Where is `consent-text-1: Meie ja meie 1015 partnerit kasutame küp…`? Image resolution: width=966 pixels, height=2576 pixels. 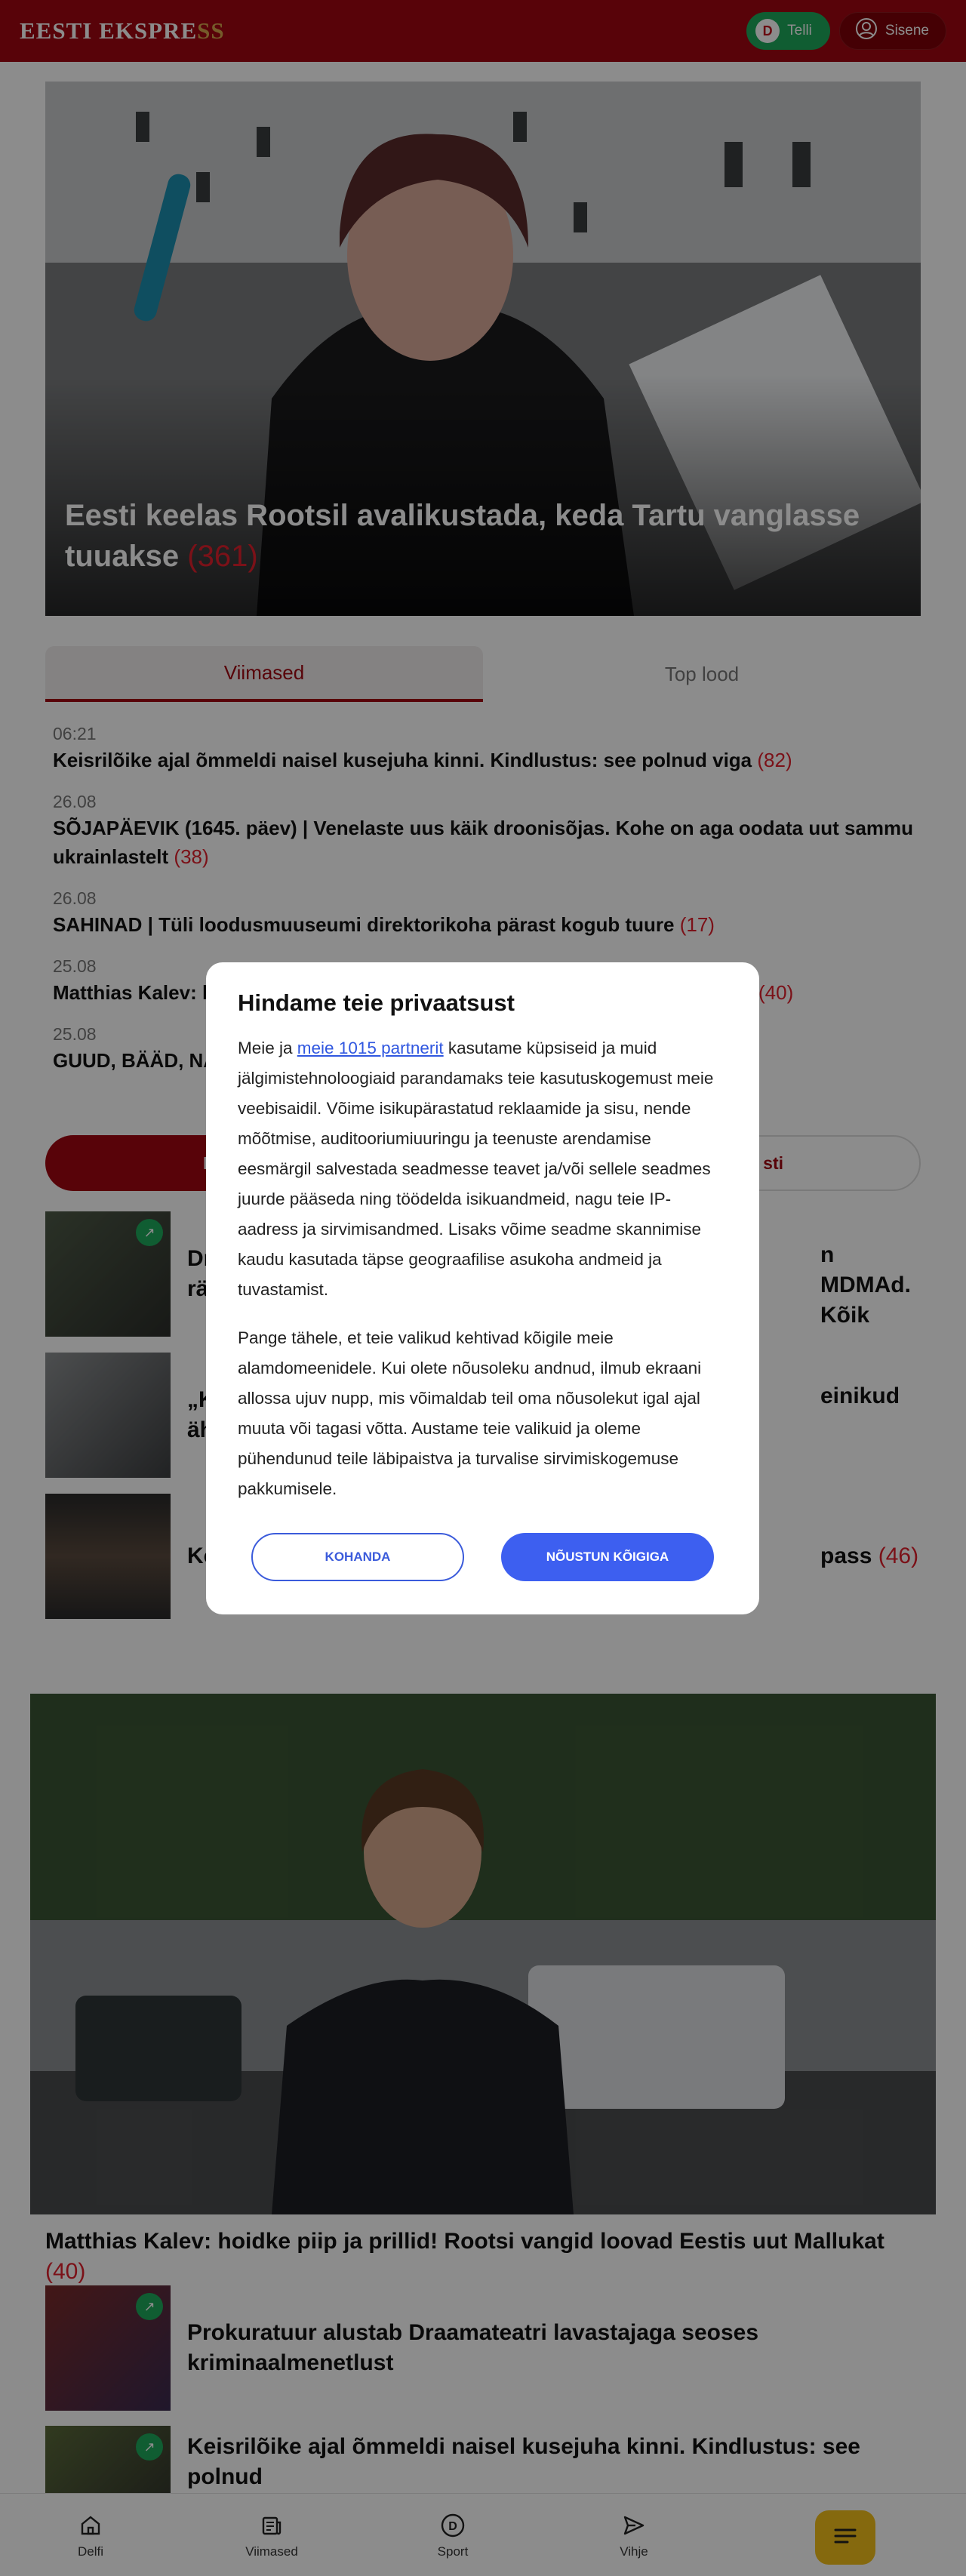 consent-text-1: Meie ja meie 1015 partnerit kasutame küp… is located at coordinates (476, 1169).